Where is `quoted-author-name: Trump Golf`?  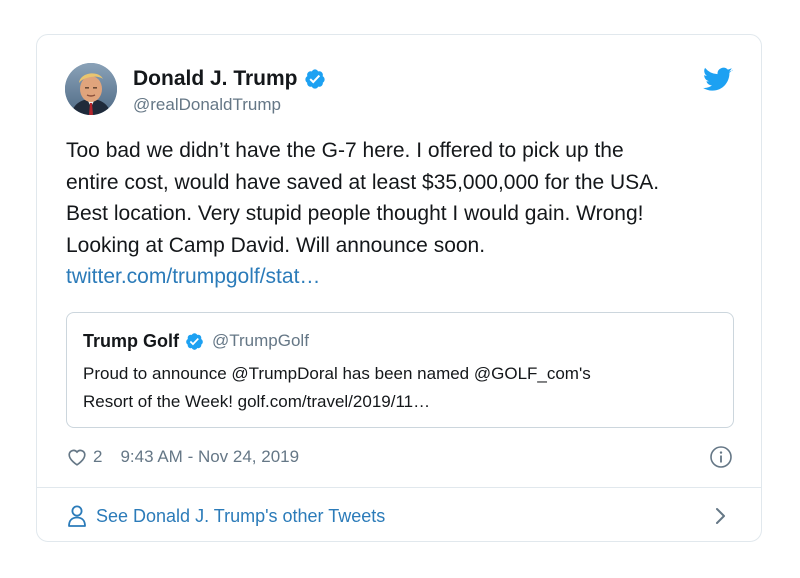 quoted-author-name: Trump Golf is located at coordinates (131, 340).